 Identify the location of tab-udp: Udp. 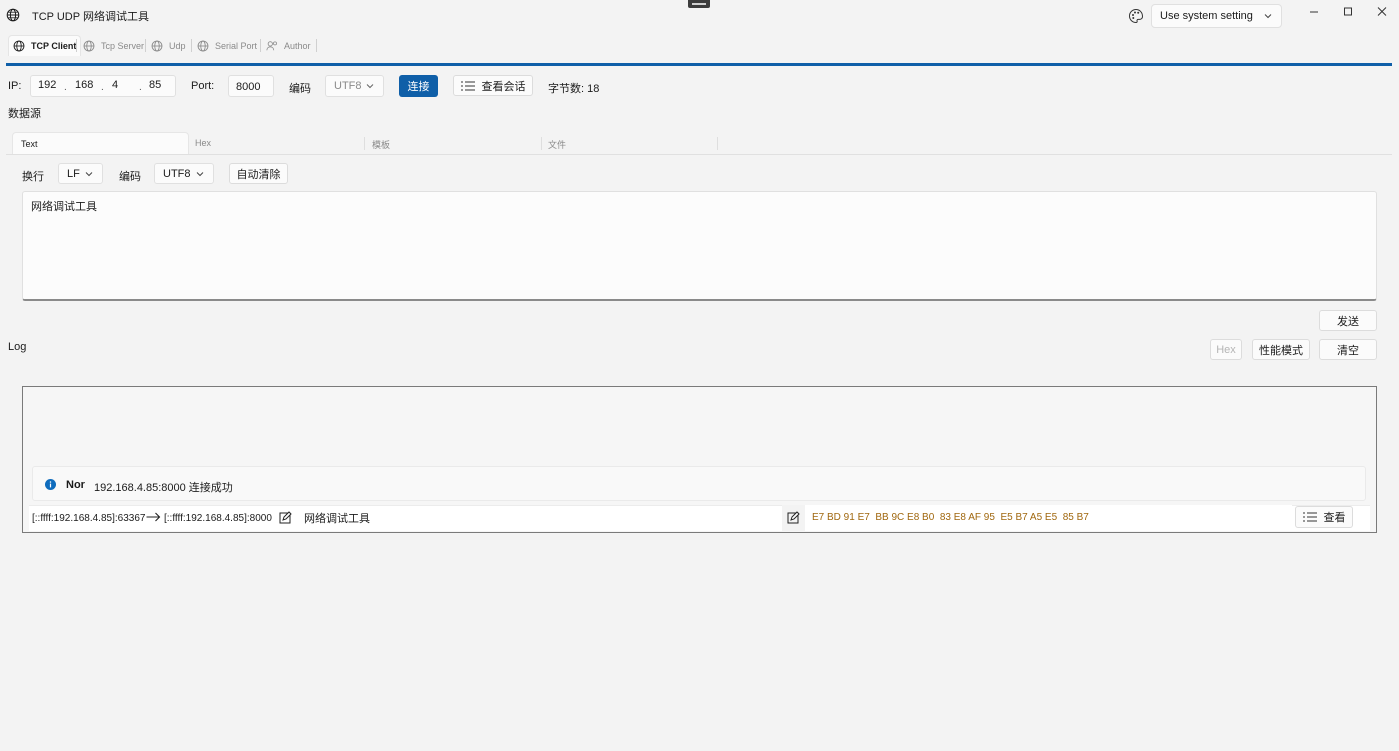
(168, 45).